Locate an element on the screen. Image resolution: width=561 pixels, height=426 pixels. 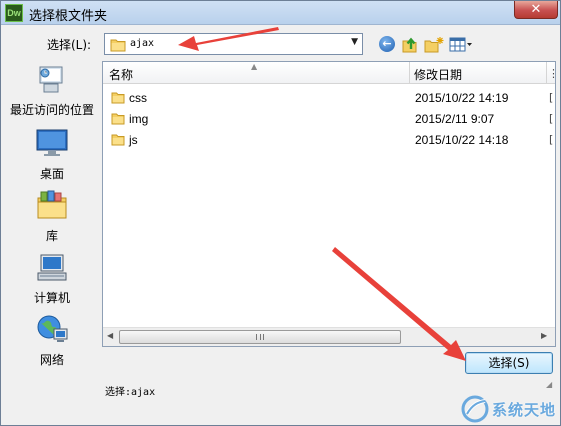
look-in-dropdown: ajax ▼ is located at coordinates (233, 44).